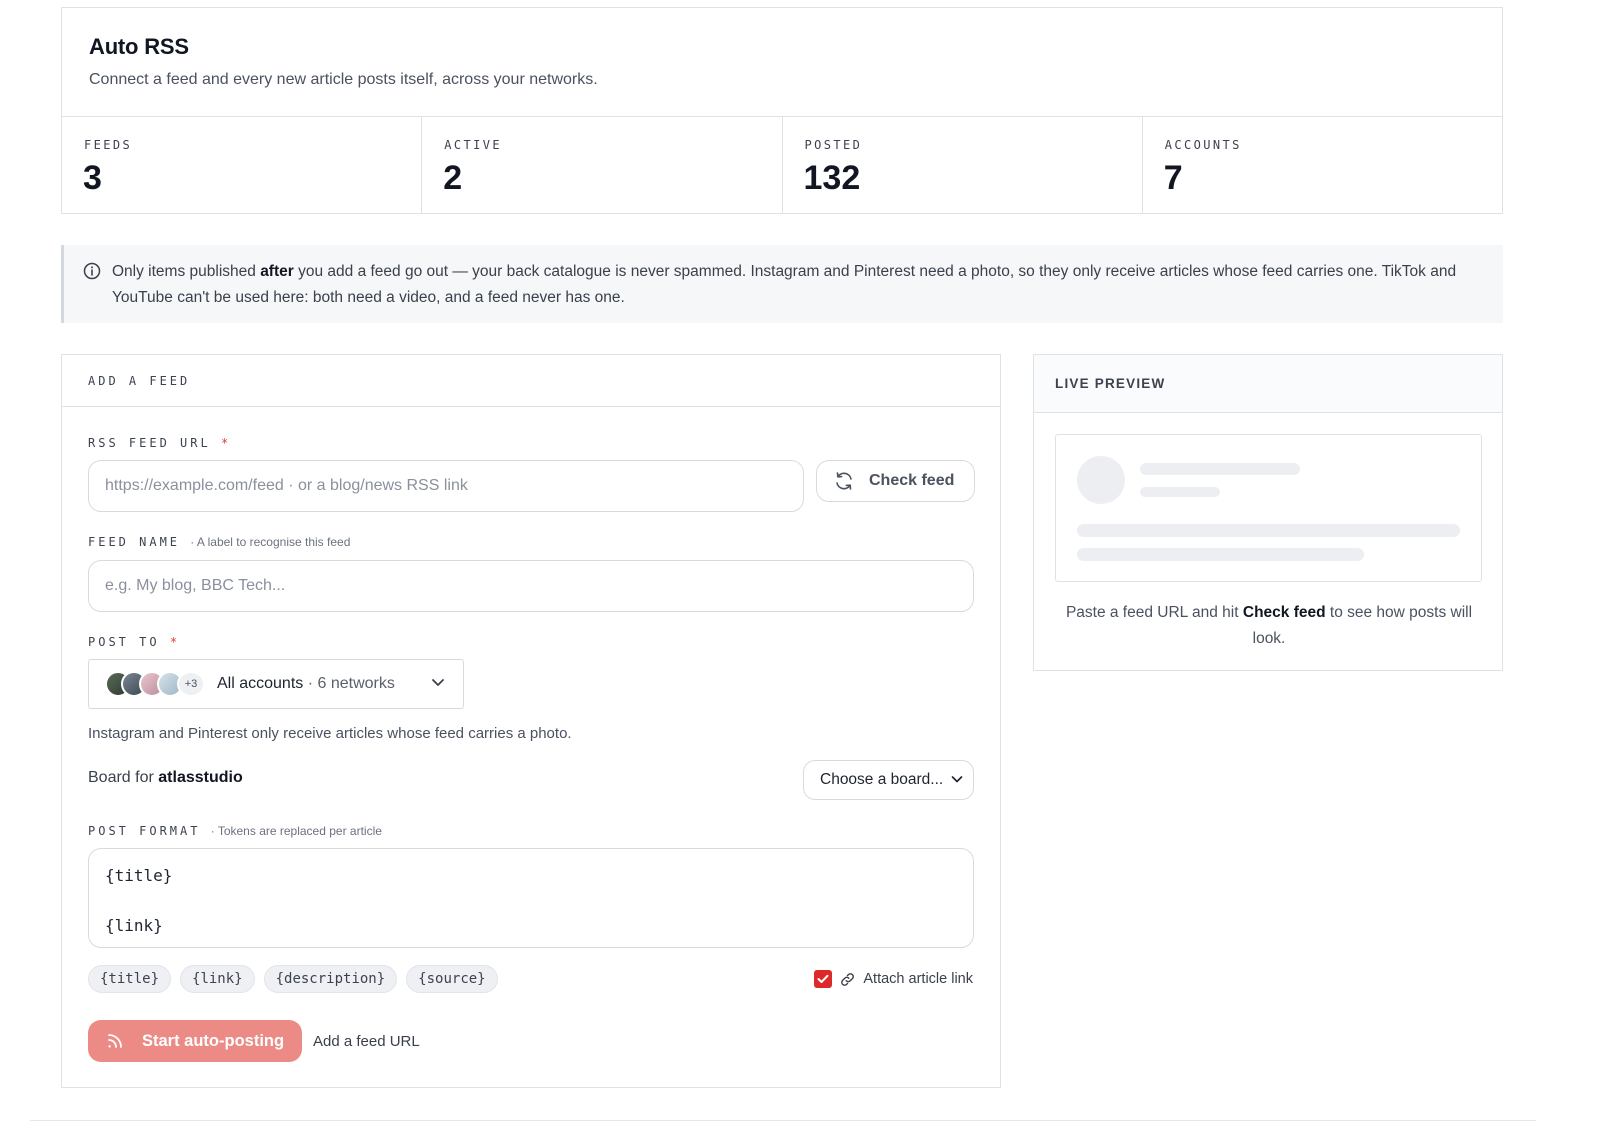 The width and height of the screenshot is (1600, 1146). What do you see at coordinates (213, 1040) in the screenshot?
I see `start-auto-posting-label: Start auto-posting` at bounding box center [213, 1040].